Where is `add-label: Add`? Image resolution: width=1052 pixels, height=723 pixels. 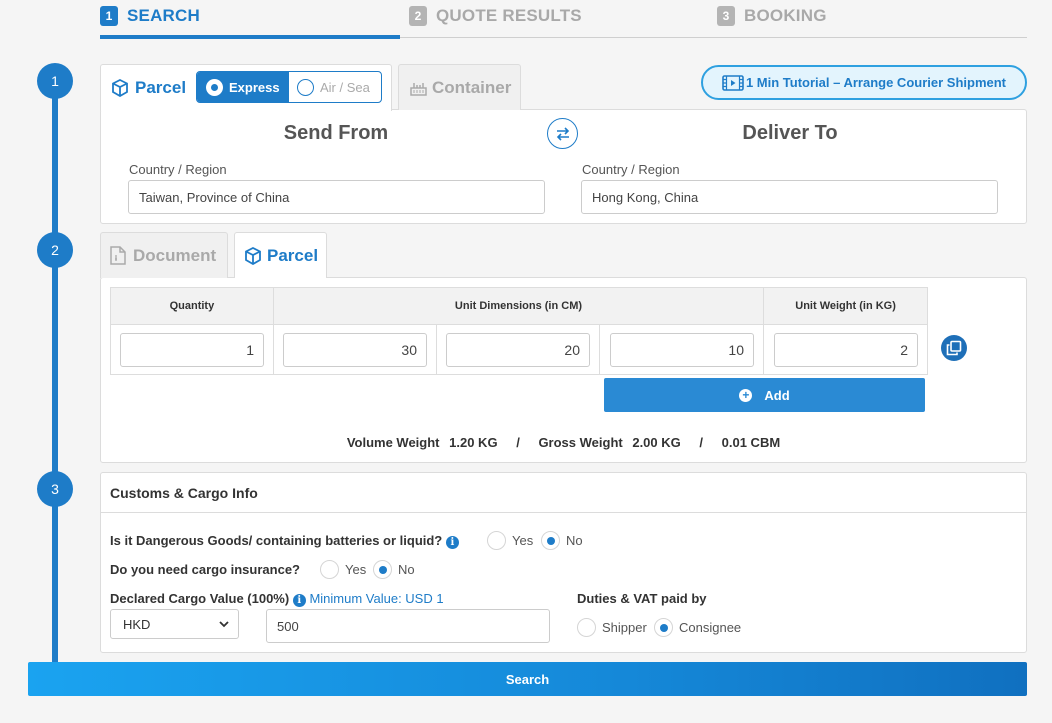
add-label: Add is located at coordinates (777, 395).